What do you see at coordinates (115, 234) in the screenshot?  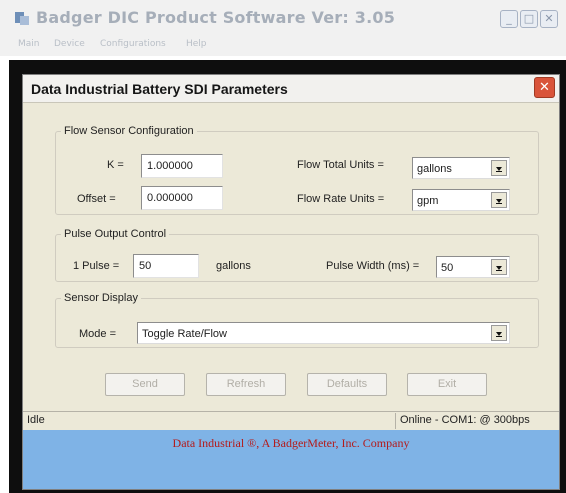 I see `pulse-output-legend: Pulse Output Control` at bounding box center [115, 234].